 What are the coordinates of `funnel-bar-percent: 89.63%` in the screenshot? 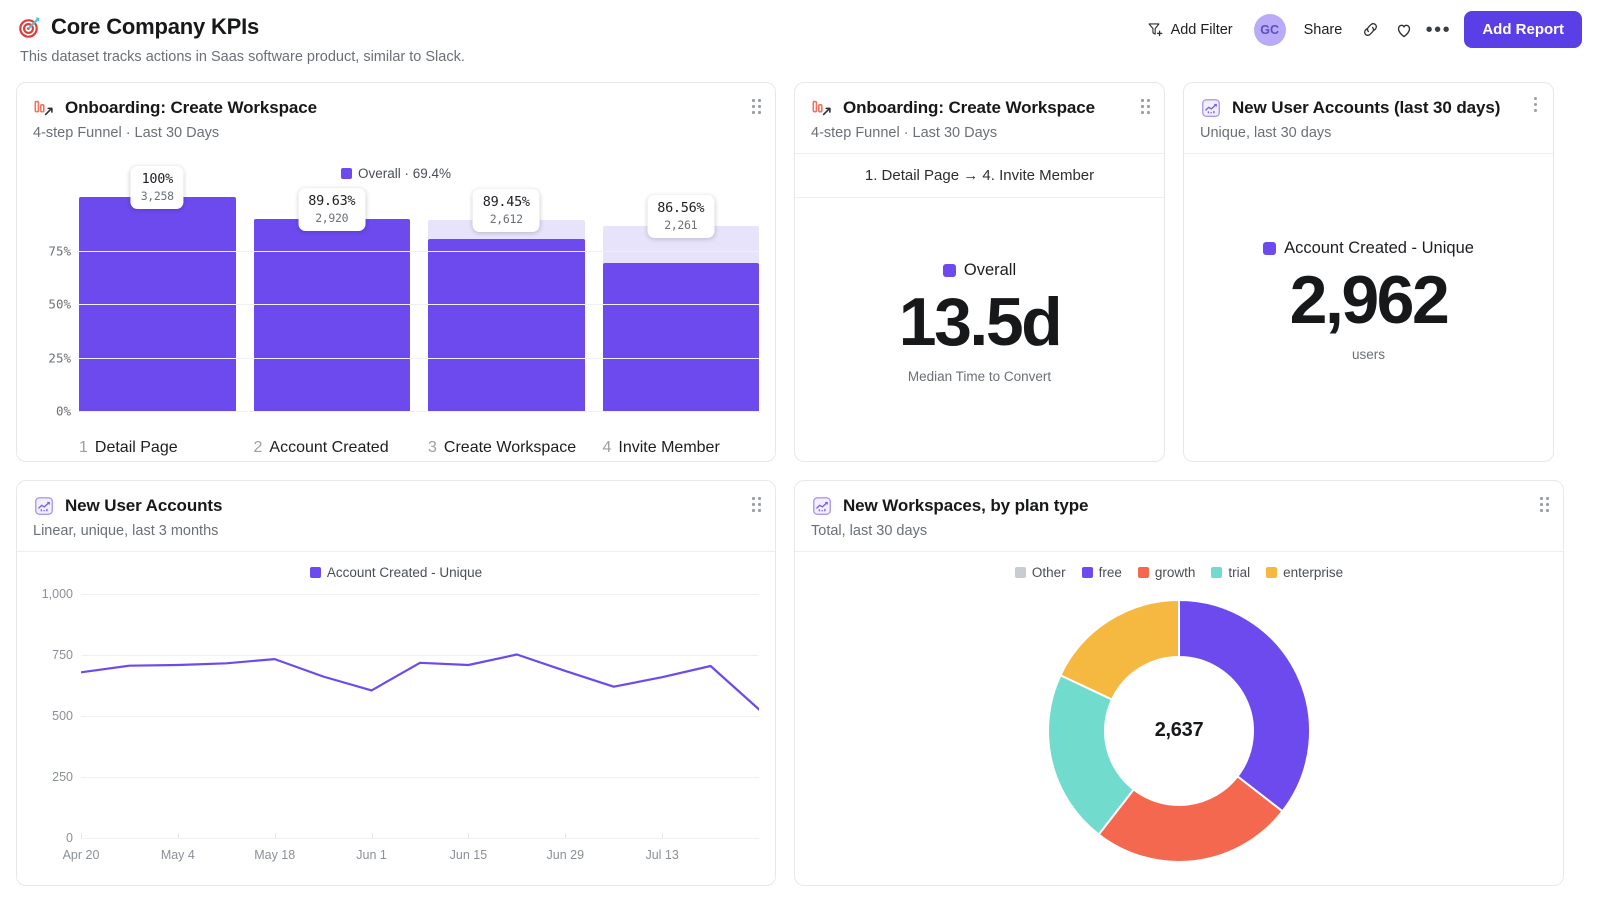 It's located at (332, 201).